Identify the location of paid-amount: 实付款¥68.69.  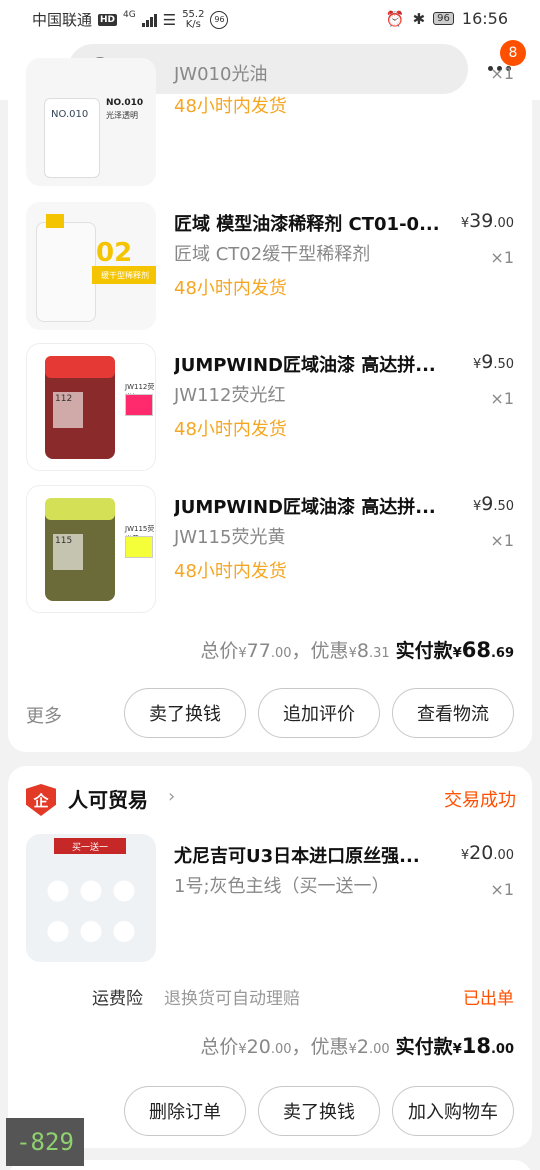
(454, 650).